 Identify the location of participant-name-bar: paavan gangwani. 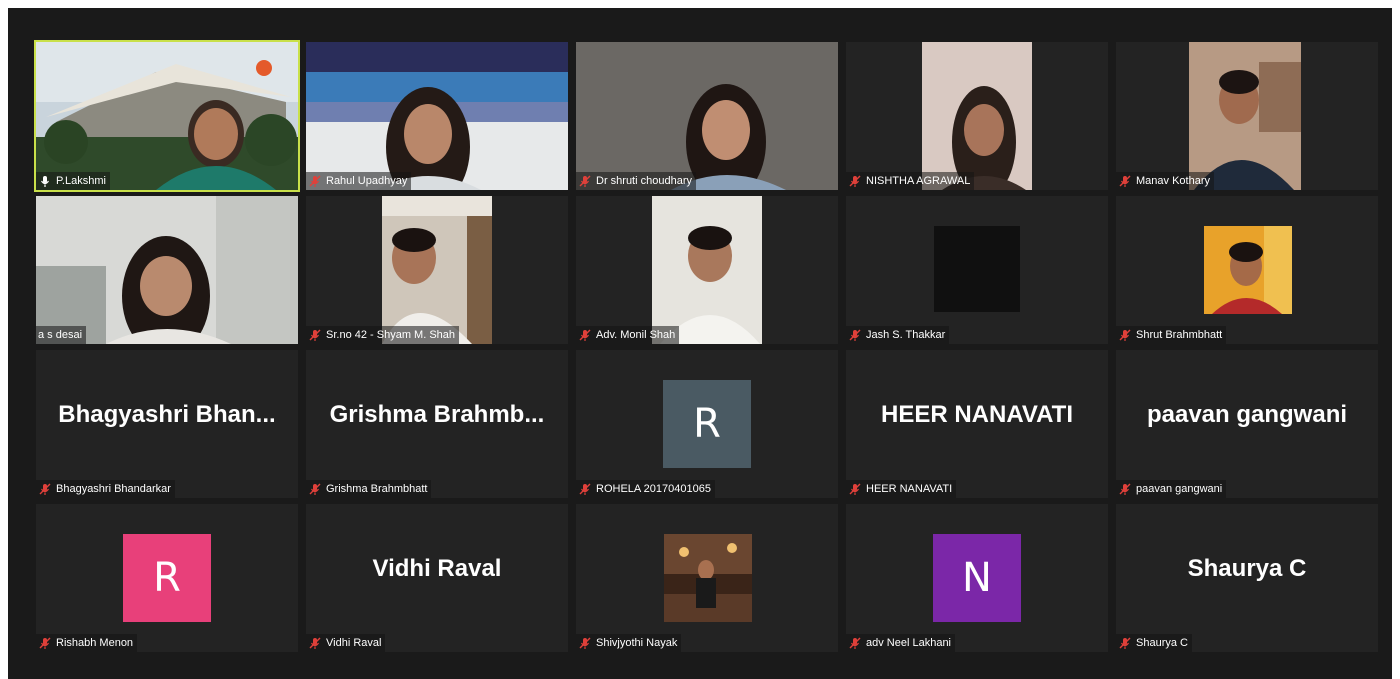
(1171, 489).